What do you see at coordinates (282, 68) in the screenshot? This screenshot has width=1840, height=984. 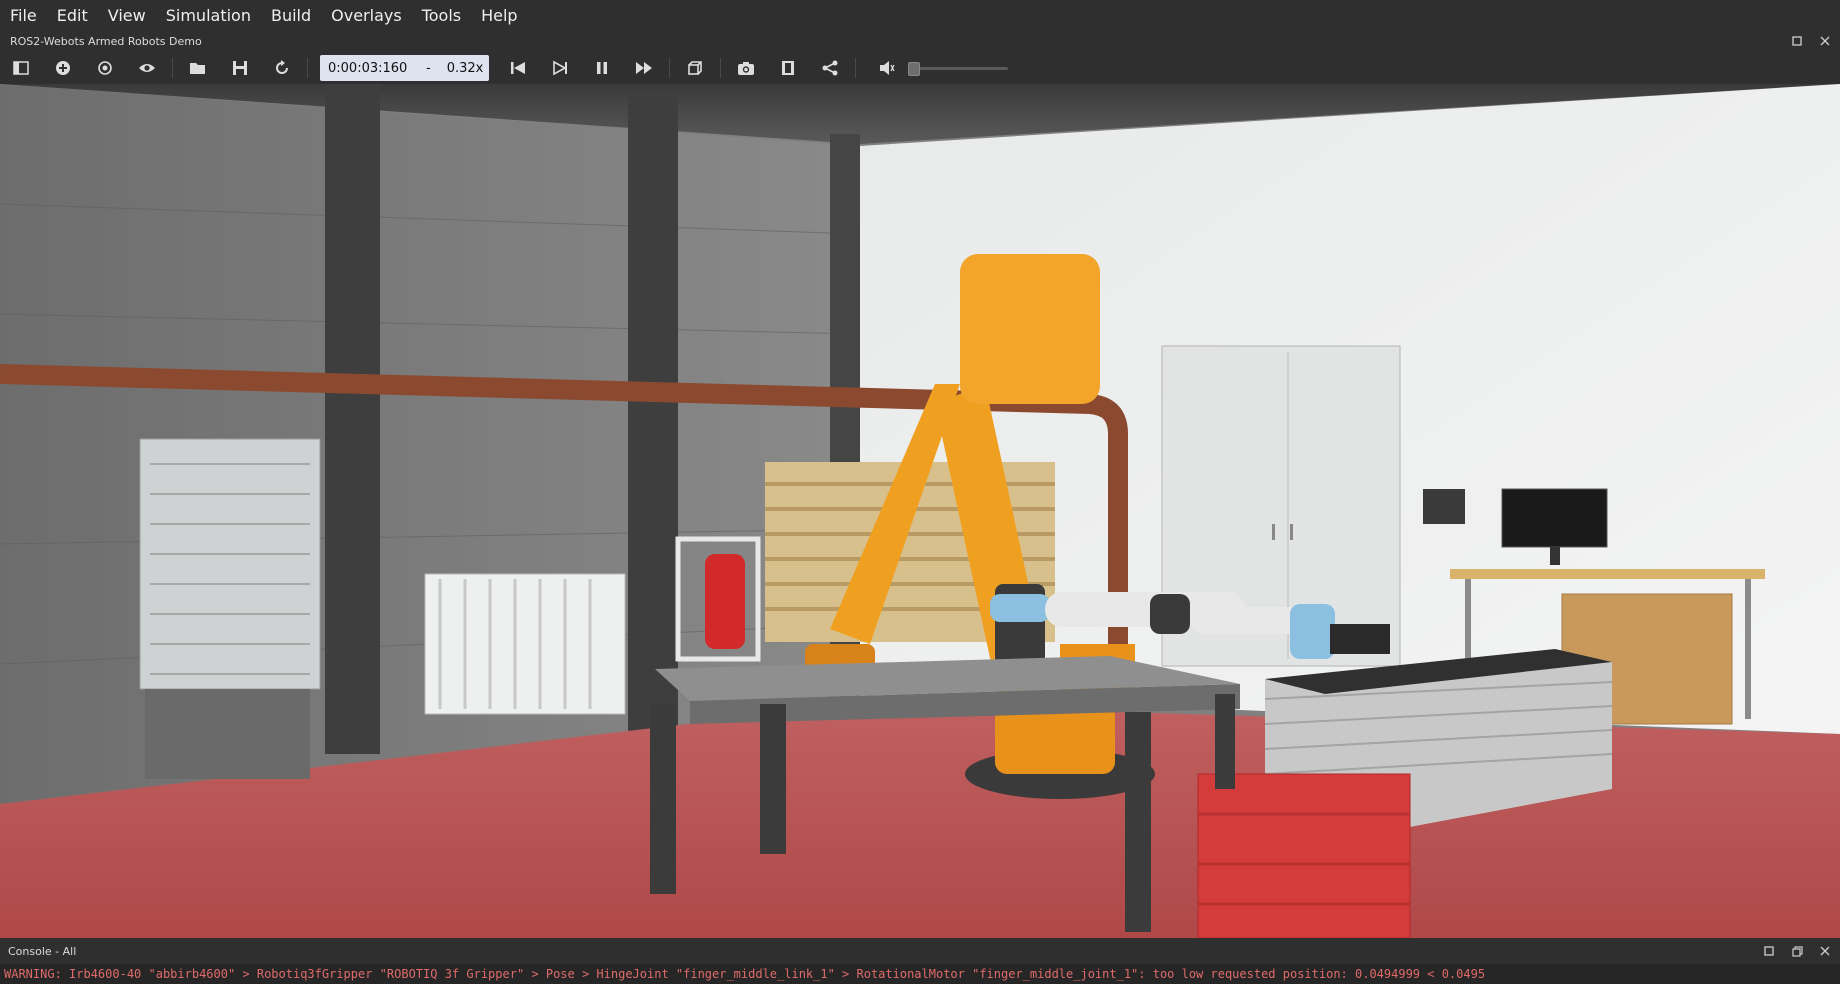 I see `reload-icon` at bounding box center [282, 68].